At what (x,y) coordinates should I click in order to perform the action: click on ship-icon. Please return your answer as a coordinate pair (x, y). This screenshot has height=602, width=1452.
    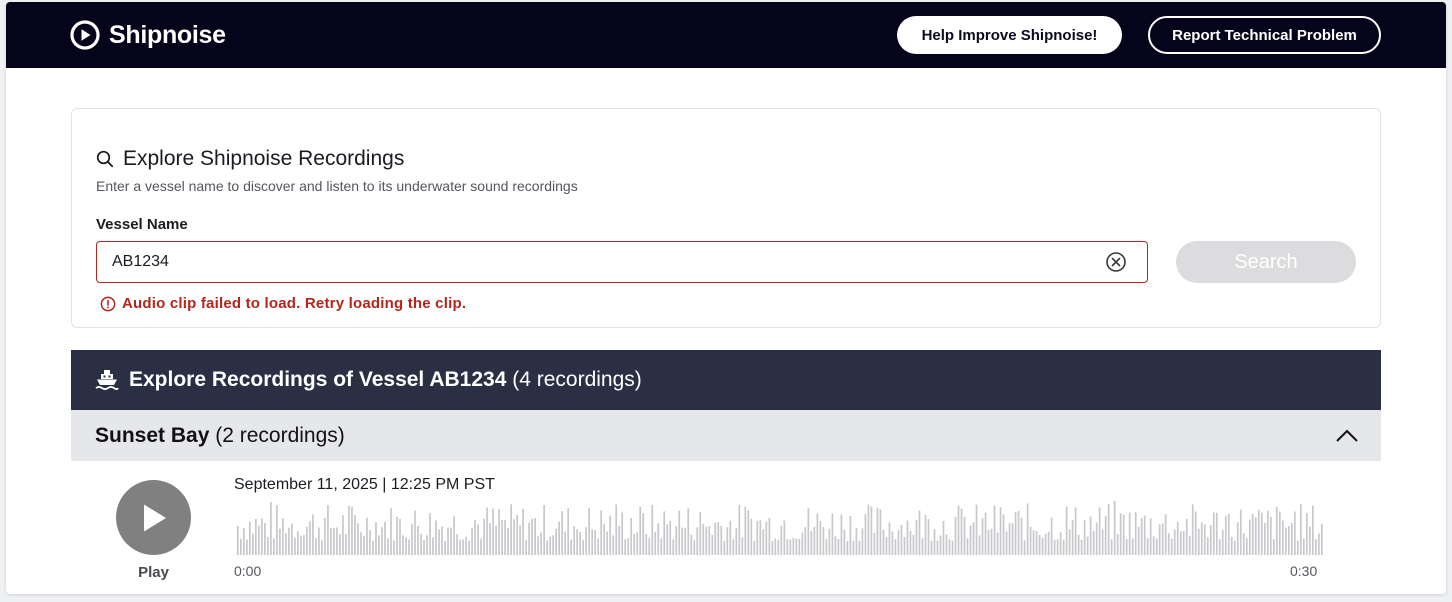
    Looking at the image, I should click on (107, 380).